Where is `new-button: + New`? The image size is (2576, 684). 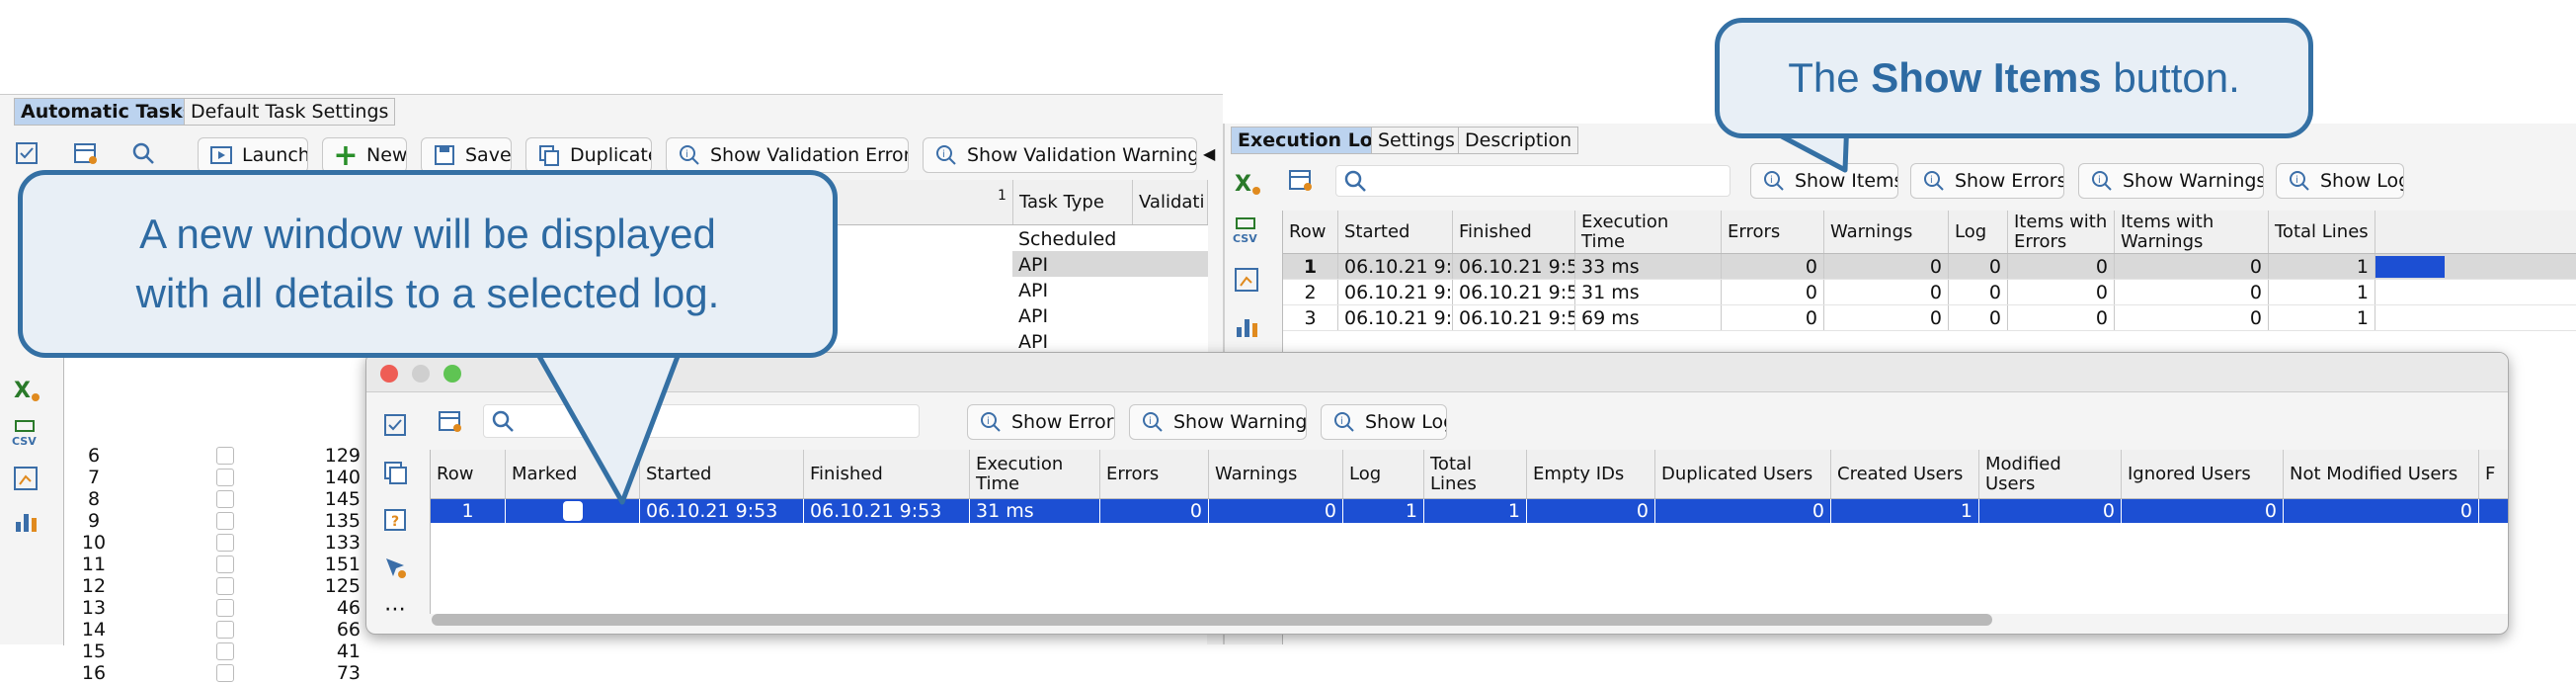
new-button: + New is located at coordinates (364, 155).